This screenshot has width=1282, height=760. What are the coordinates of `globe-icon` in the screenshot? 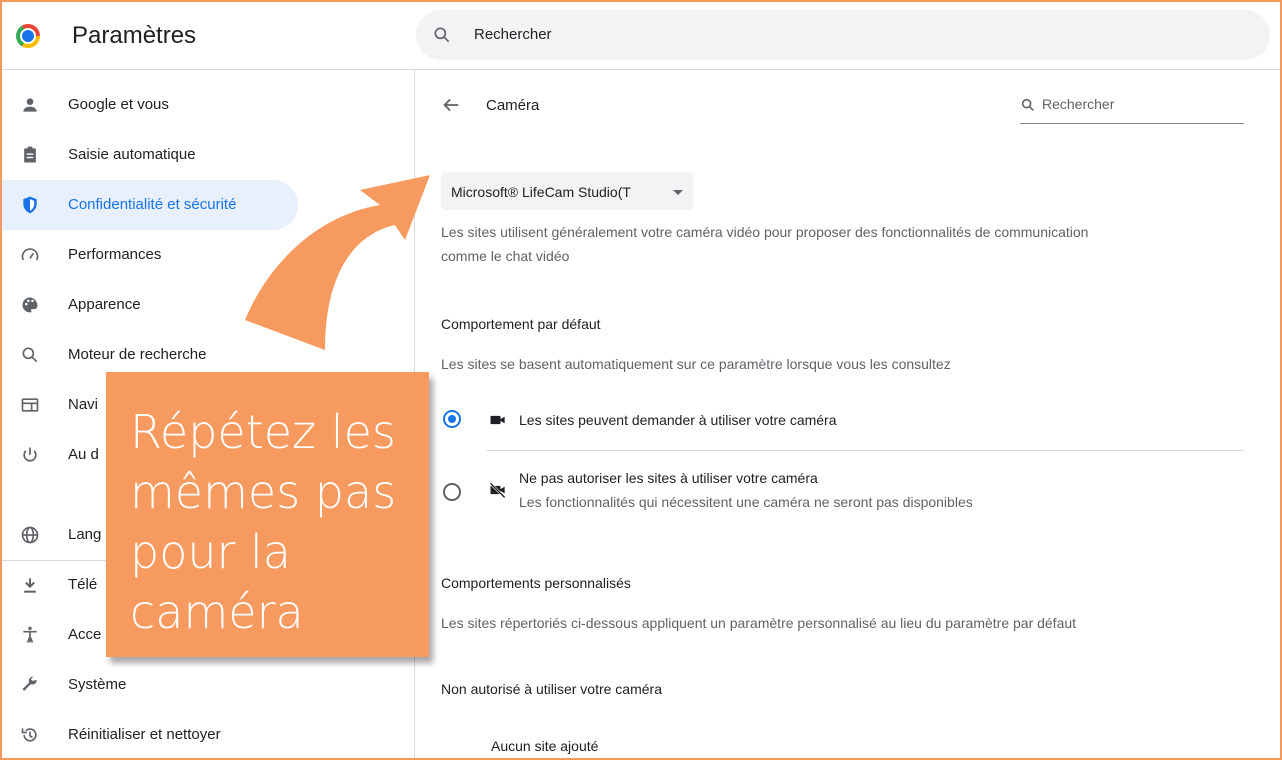 It's located at (30, 535).